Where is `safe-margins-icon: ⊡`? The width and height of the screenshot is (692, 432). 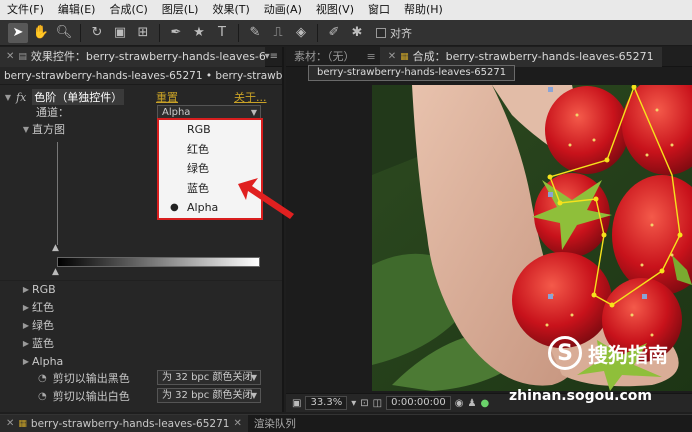 safe-margins-icon: ⊡ is located at coordinates (364, 403).